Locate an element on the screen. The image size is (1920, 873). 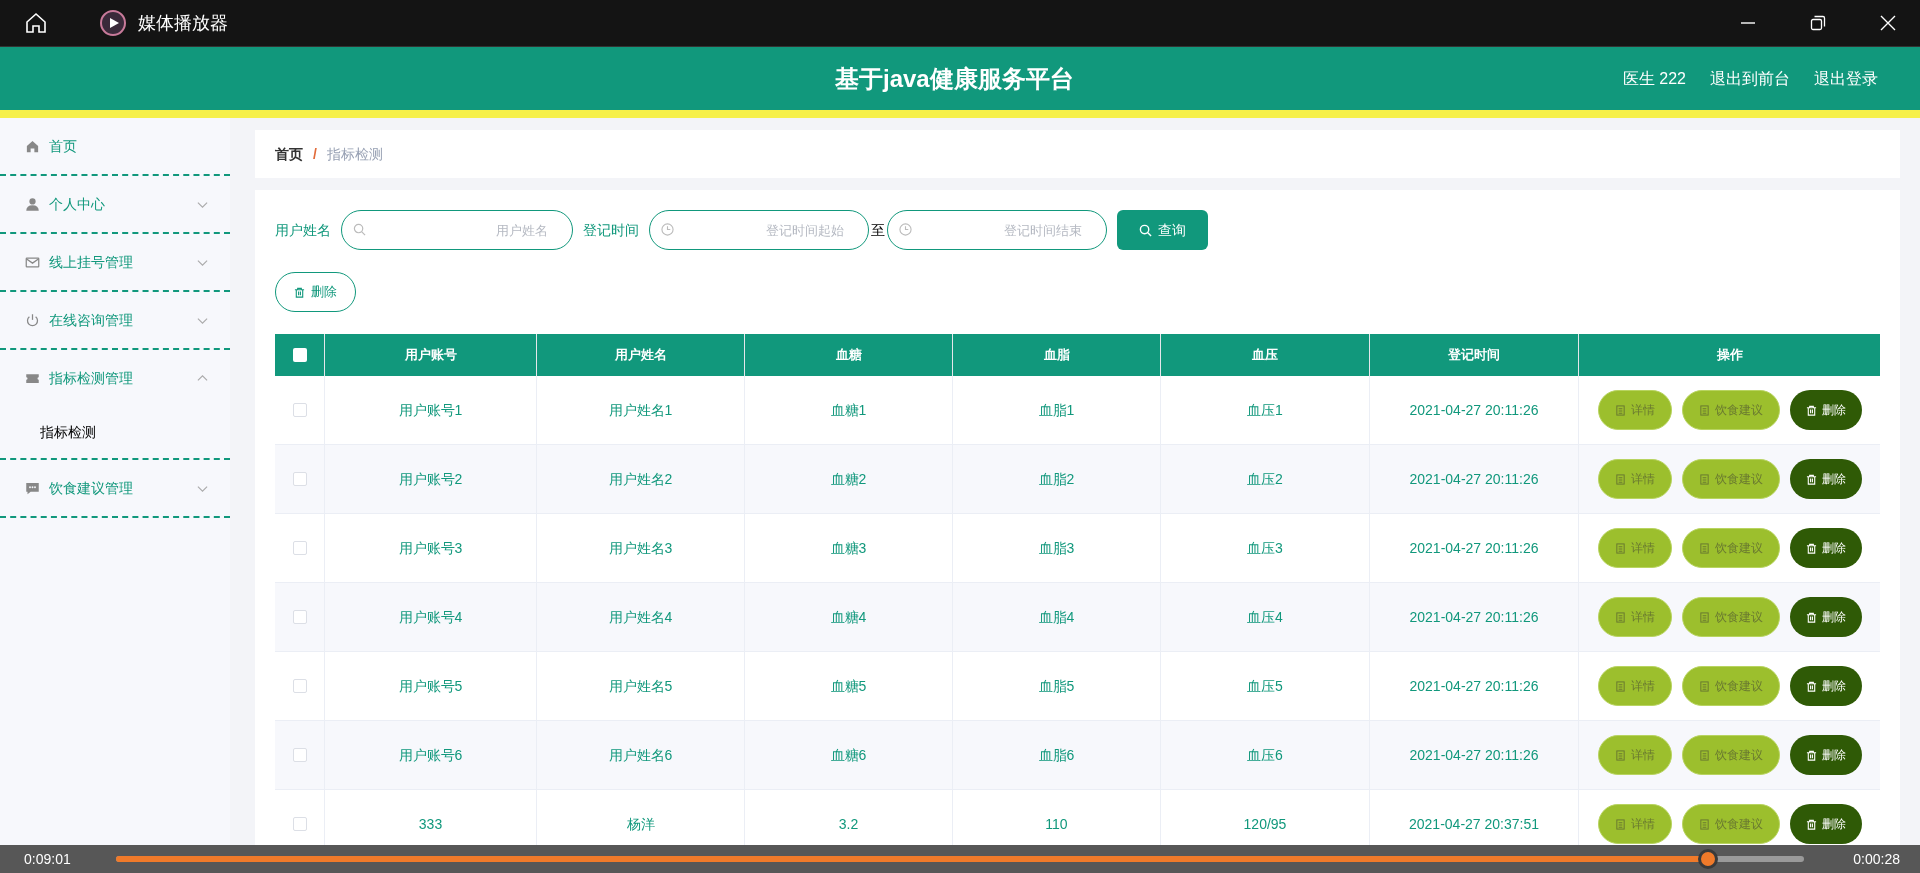
breadcrumb-link: 首页 is located at coordinates (289, 154).